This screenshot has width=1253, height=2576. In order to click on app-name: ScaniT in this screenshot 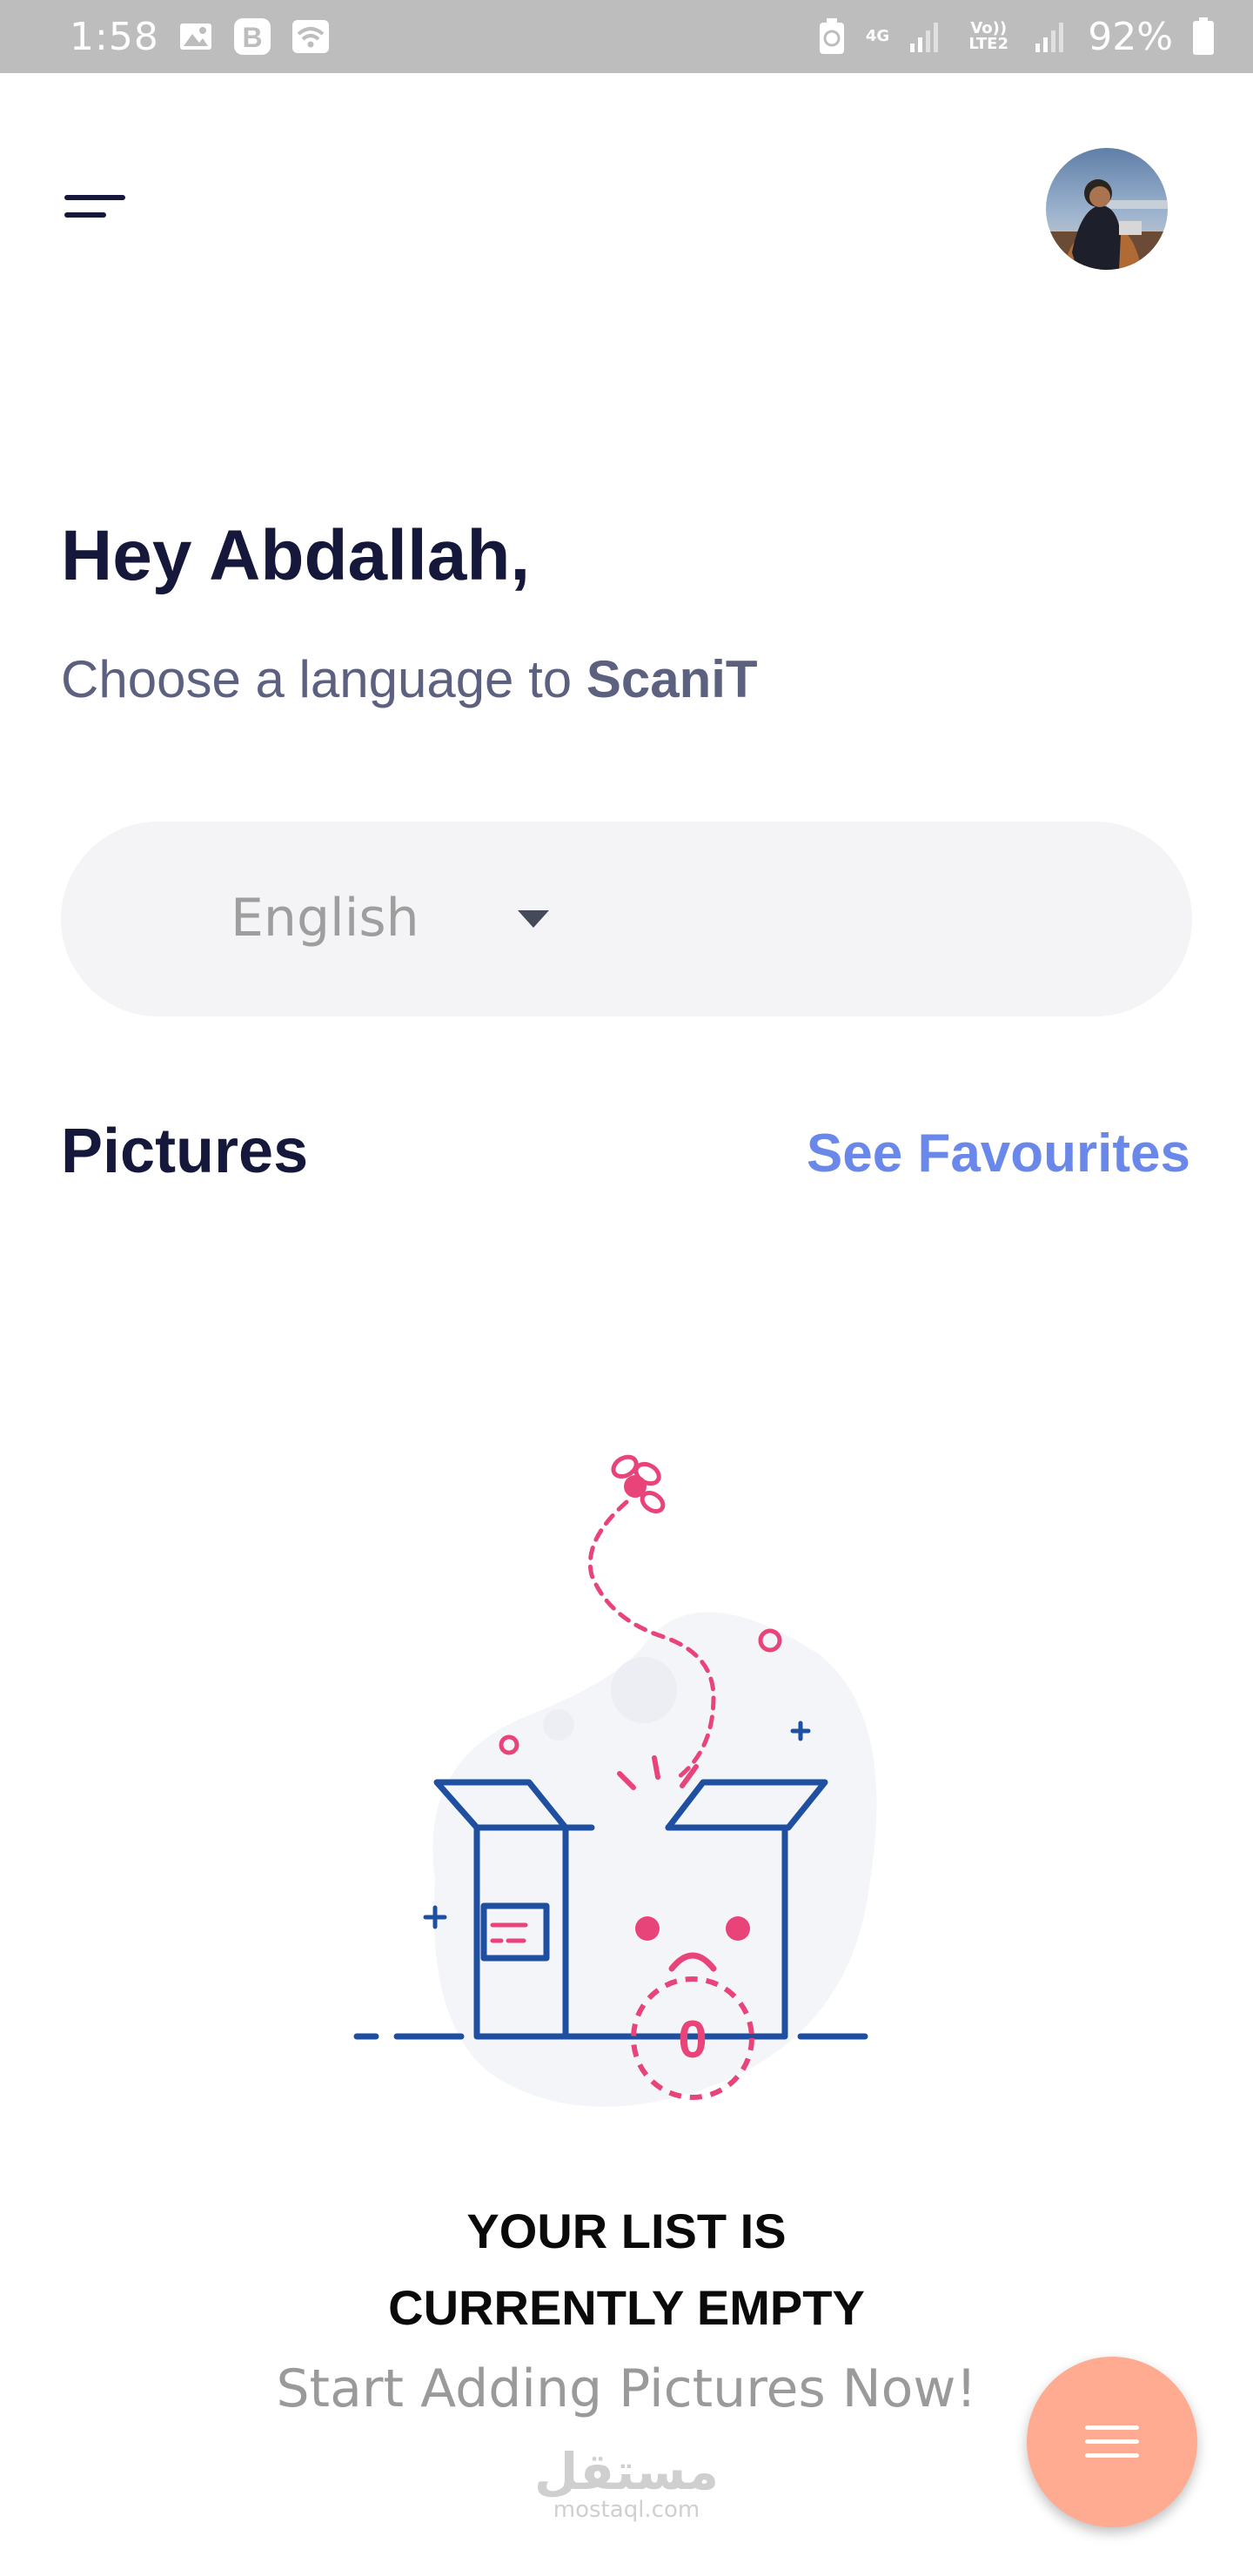, I will do `click(672, 679)`.